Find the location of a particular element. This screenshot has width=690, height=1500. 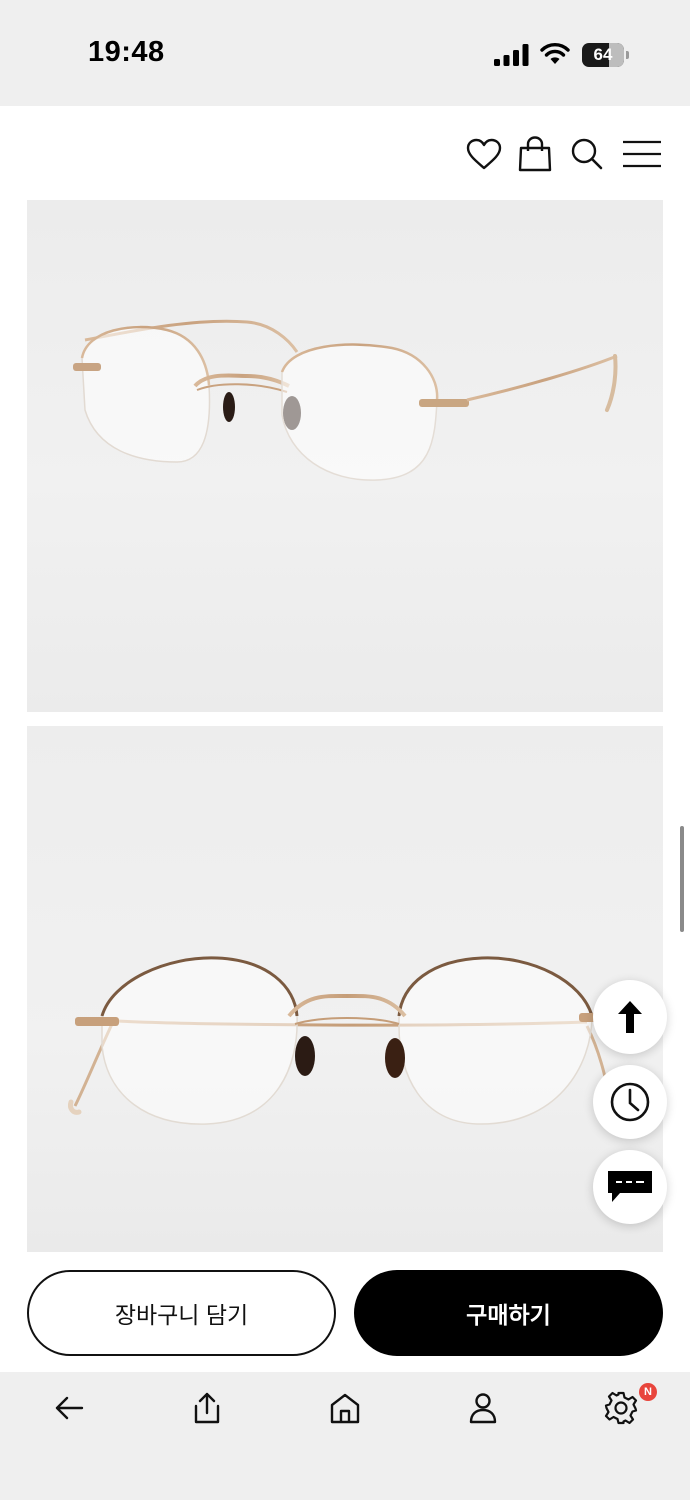

notification-badge: N is located at coordinates (648, 1392).